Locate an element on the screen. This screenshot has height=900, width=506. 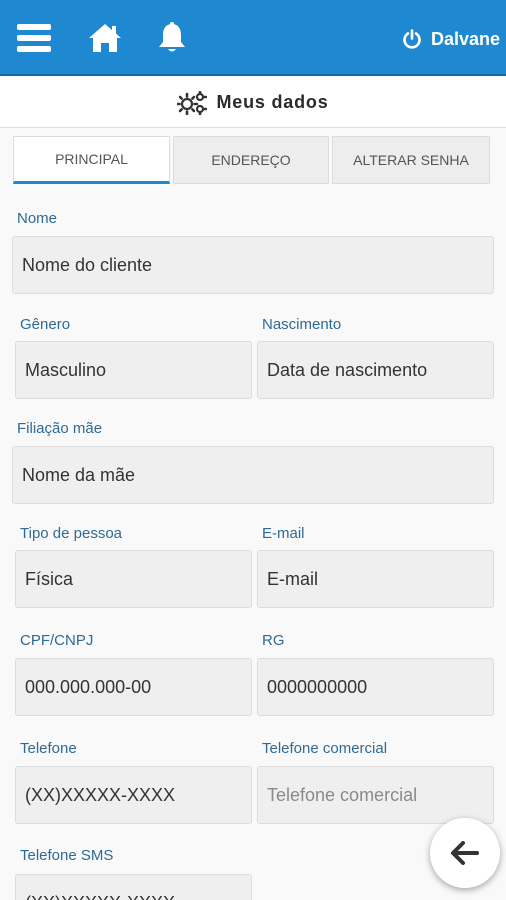
telefone-field: (XX)XXXXX-XXXX is located at coordinates (133, 795).